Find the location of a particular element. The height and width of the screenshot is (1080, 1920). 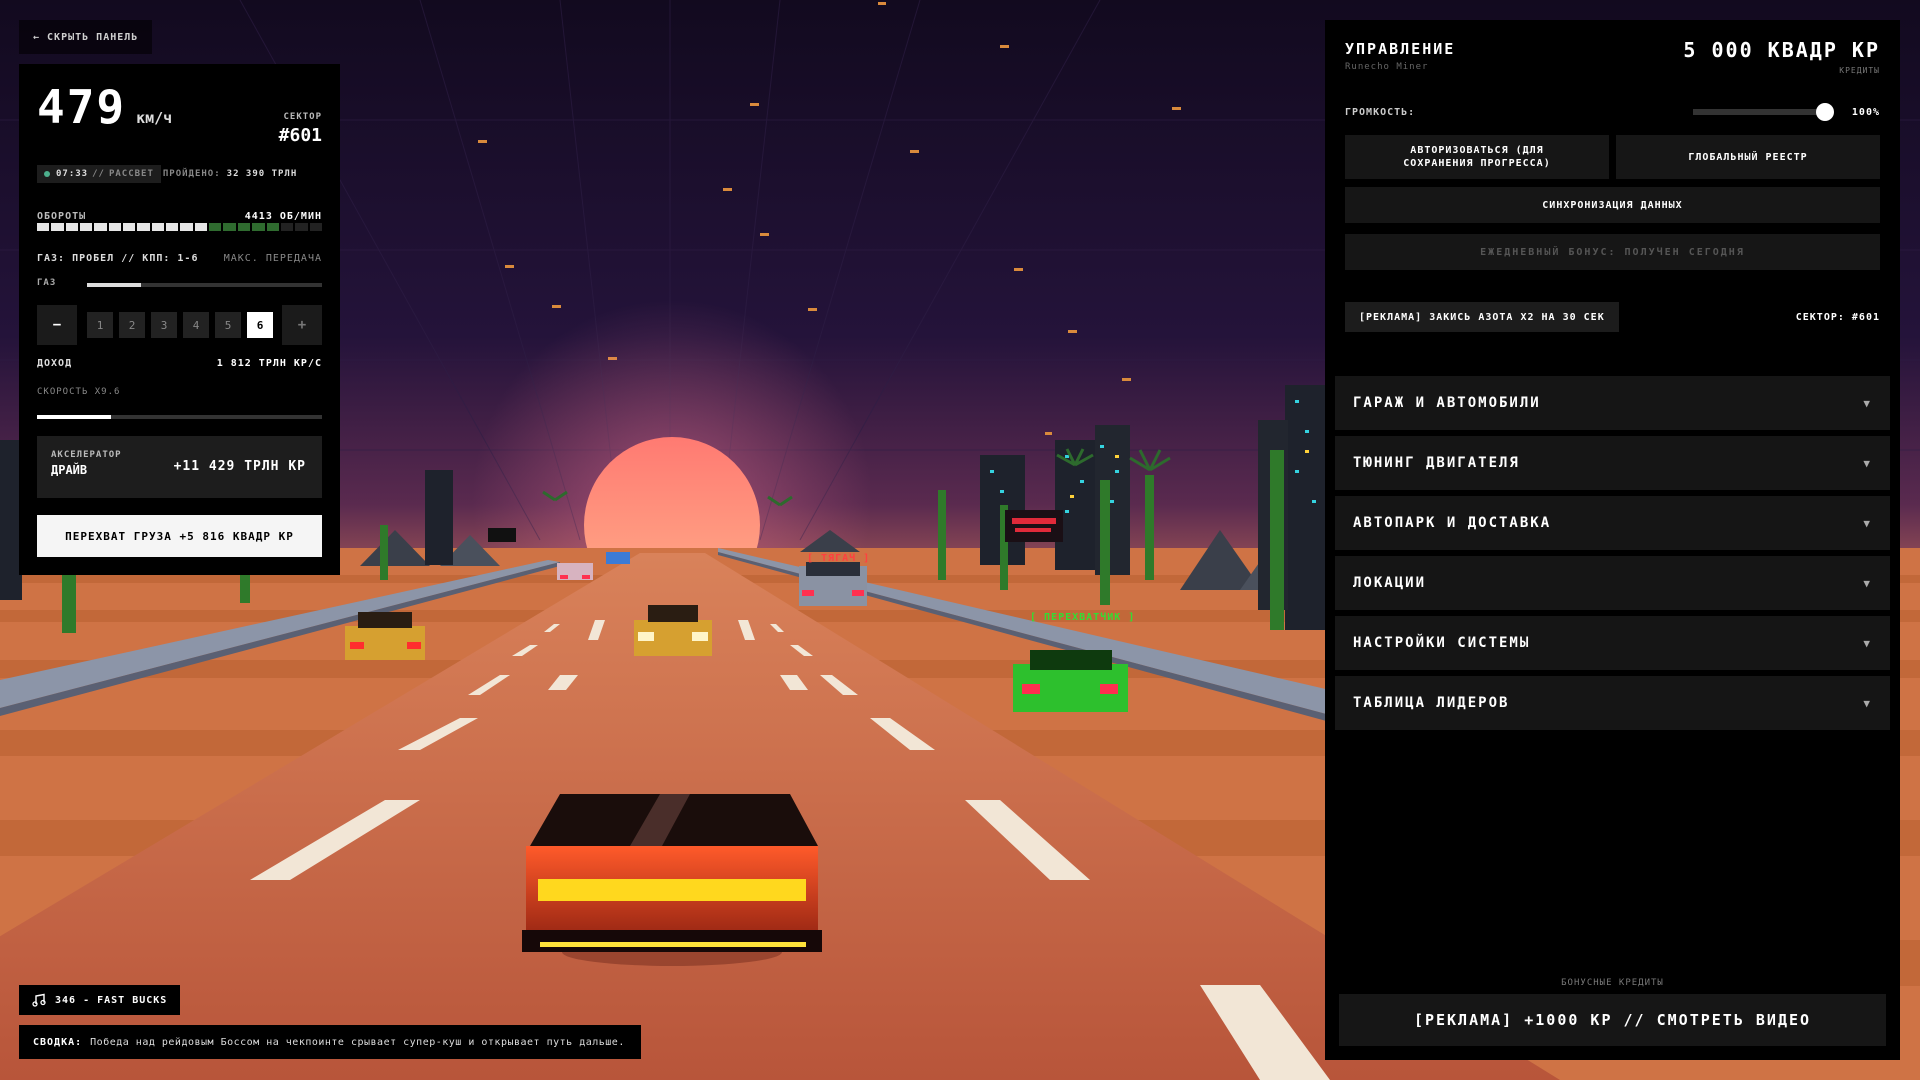

panel-title: УПРАВЛЕНИЕ is located at coordinates (1400, 49).